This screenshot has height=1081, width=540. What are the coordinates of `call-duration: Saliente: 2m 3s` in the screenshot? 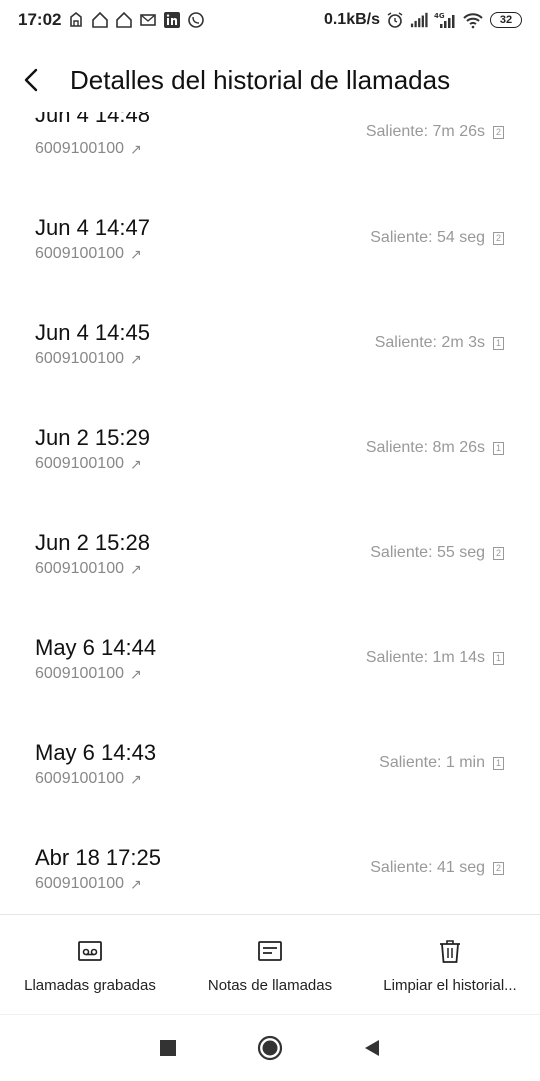 It's located at (429, 342).